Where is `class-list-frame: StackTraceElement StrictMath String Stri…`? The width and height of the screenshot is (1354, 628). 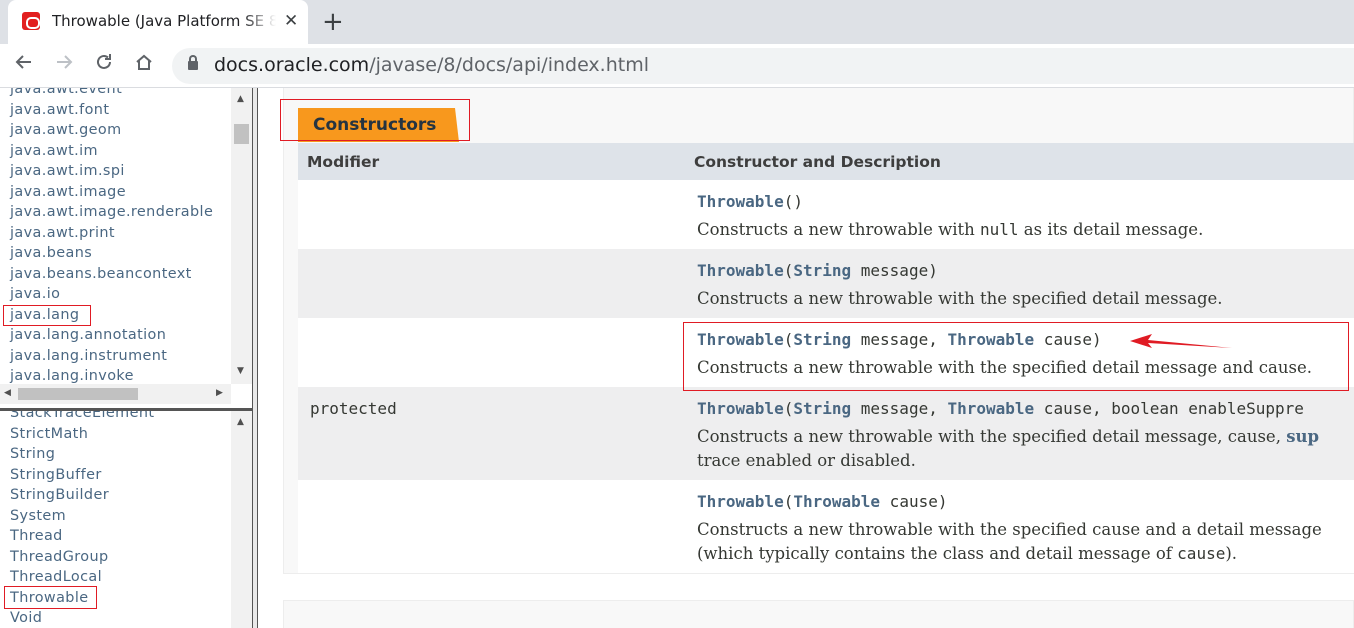 class-list-frame: StackTraceElement StrictMath String Stri… is located at coordinates (126, 519).